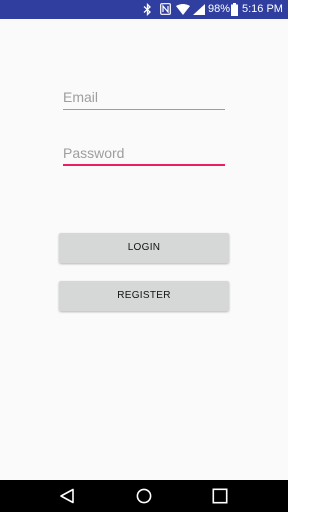 Image resolution: width=320 pixels, height=512 pixels. Describe the element at coordinates (144, 165) in the screenshot. I see `password-underline` at that location.